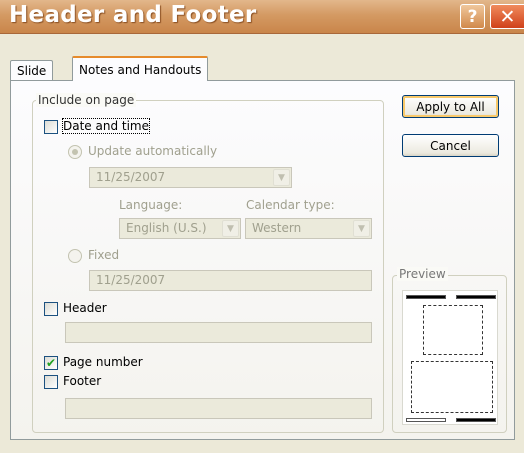  I want to click on tab-slide: Slide, so click(32, 70).